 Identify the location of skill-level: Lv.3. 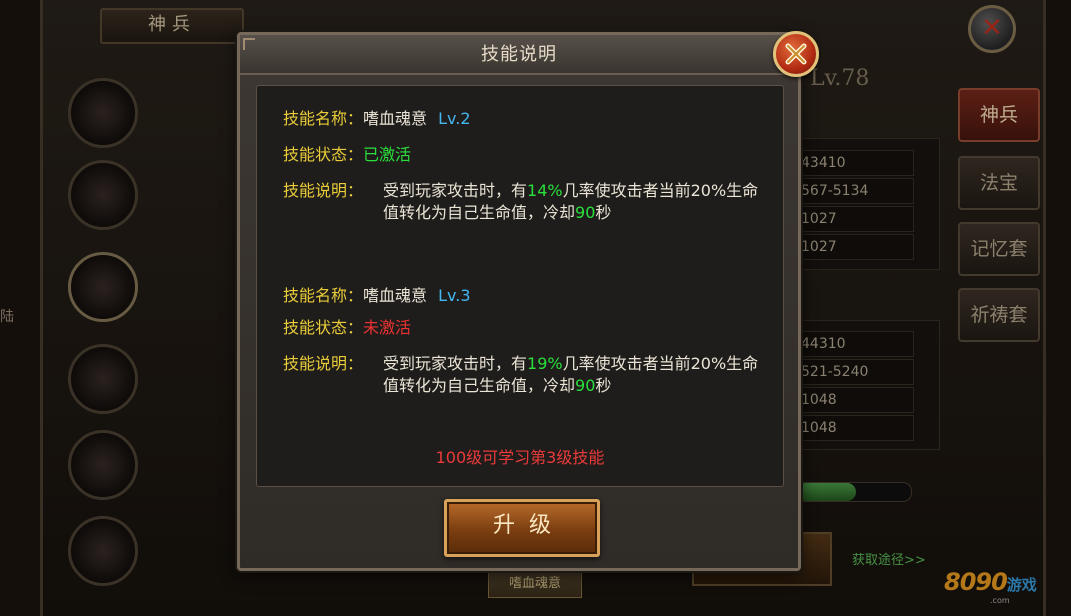
(454, 295).